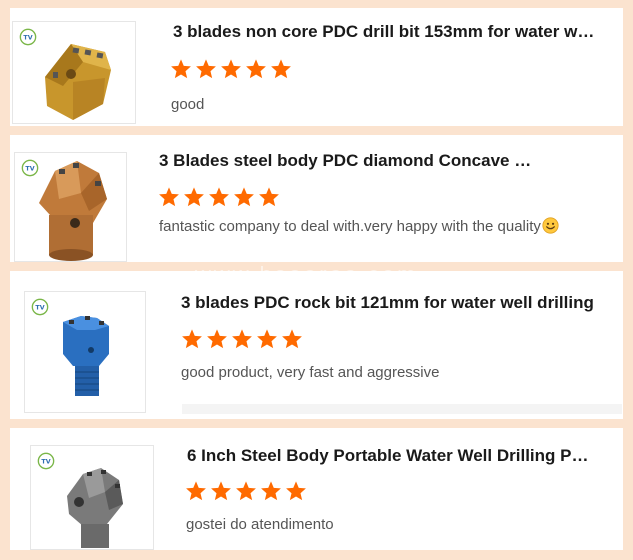 This screenshot has height=560, width=633. What do you see at coordinates (86, 356) in the screenshot?
I see `blue-pdc-rock-bit-image` at bounding box center [86, 356].